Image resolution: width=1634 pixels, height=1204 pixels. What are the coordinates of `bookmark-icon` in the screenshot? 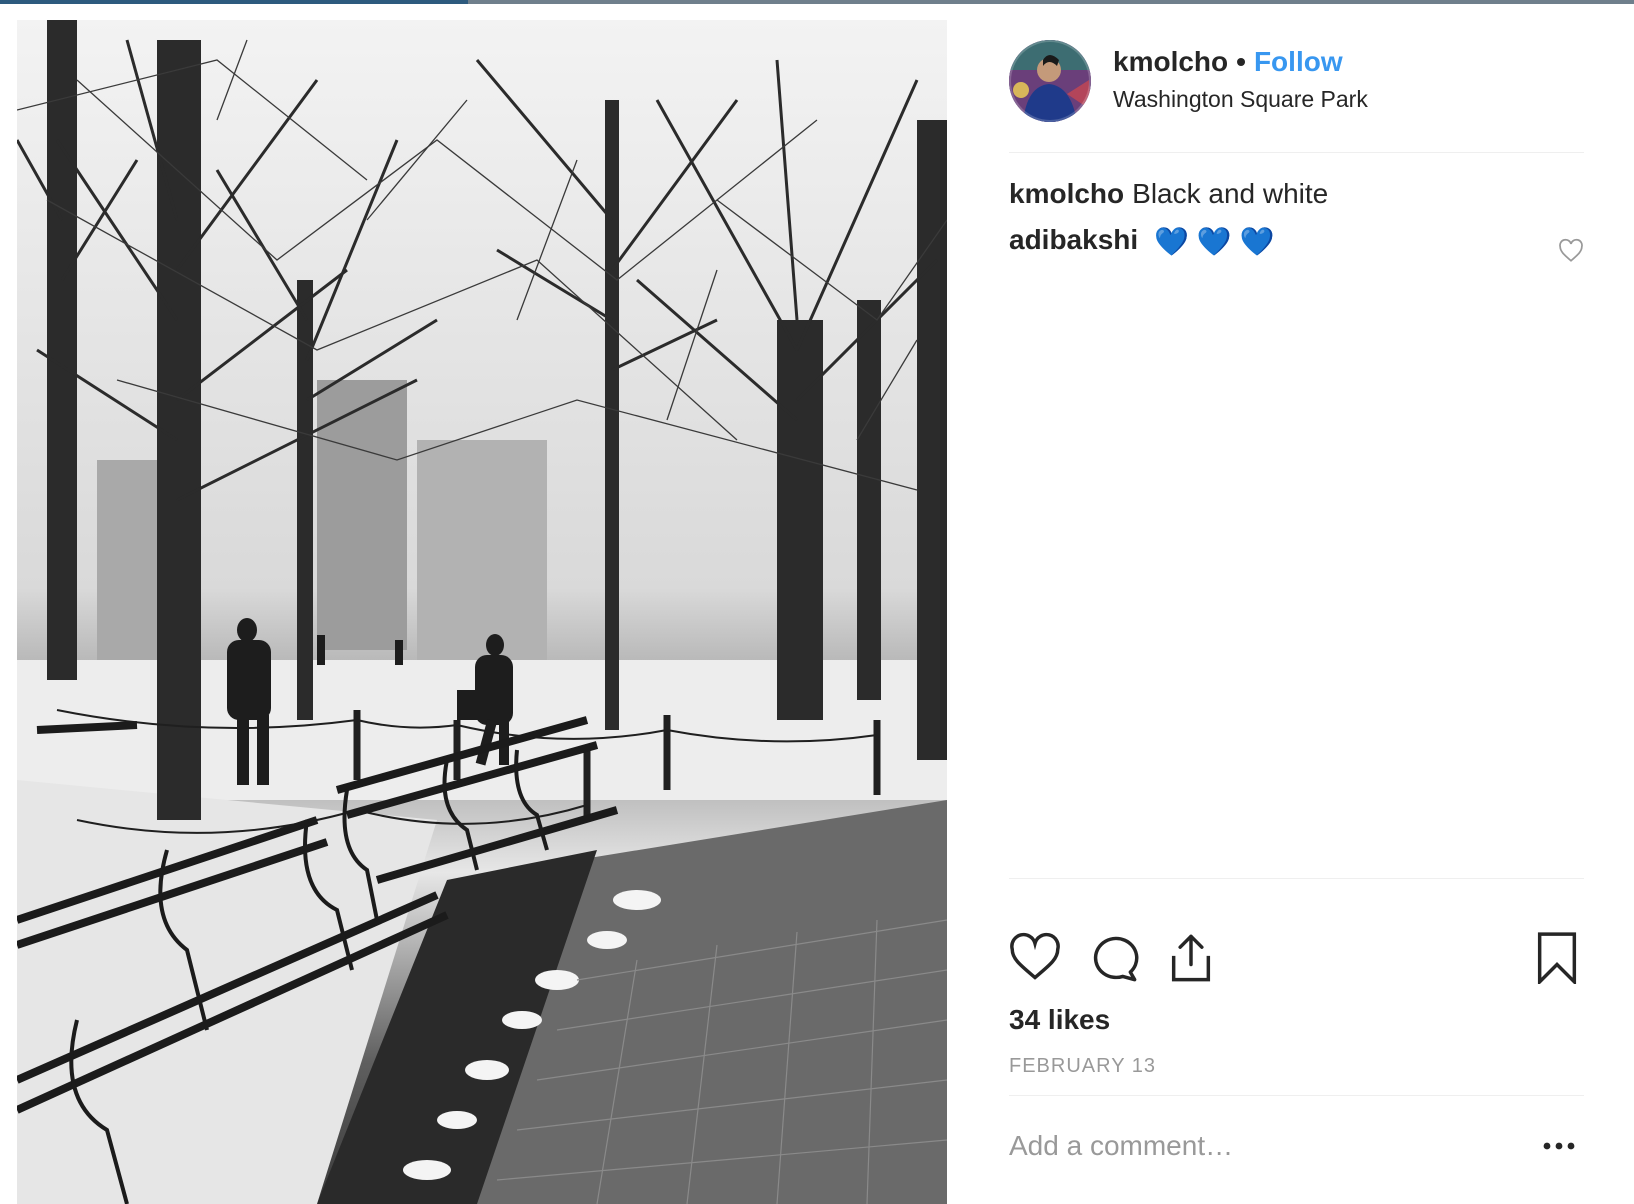 It's located at (1557, 958).